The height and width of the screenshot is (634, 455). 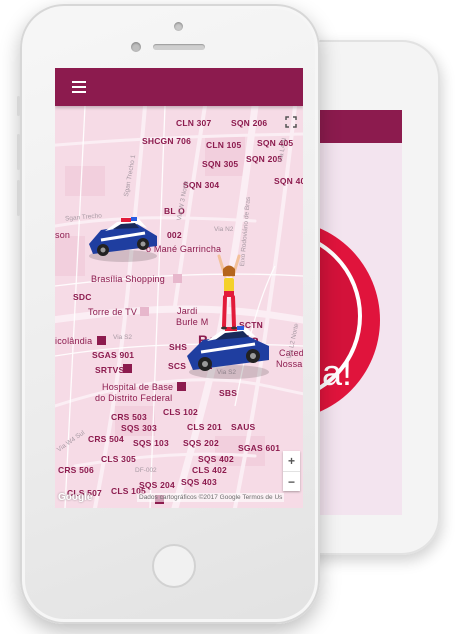 I want to click on place-label: SQN 206, so click(x=249, y=123).